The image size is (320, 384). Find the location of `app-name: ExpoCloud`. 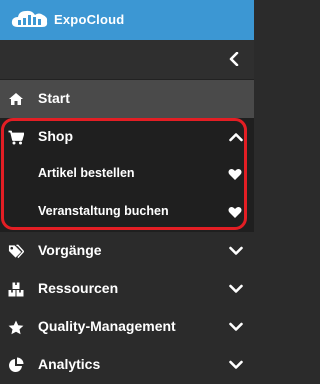

app-name: ExpoCloud is located at coordinates (89, 19).